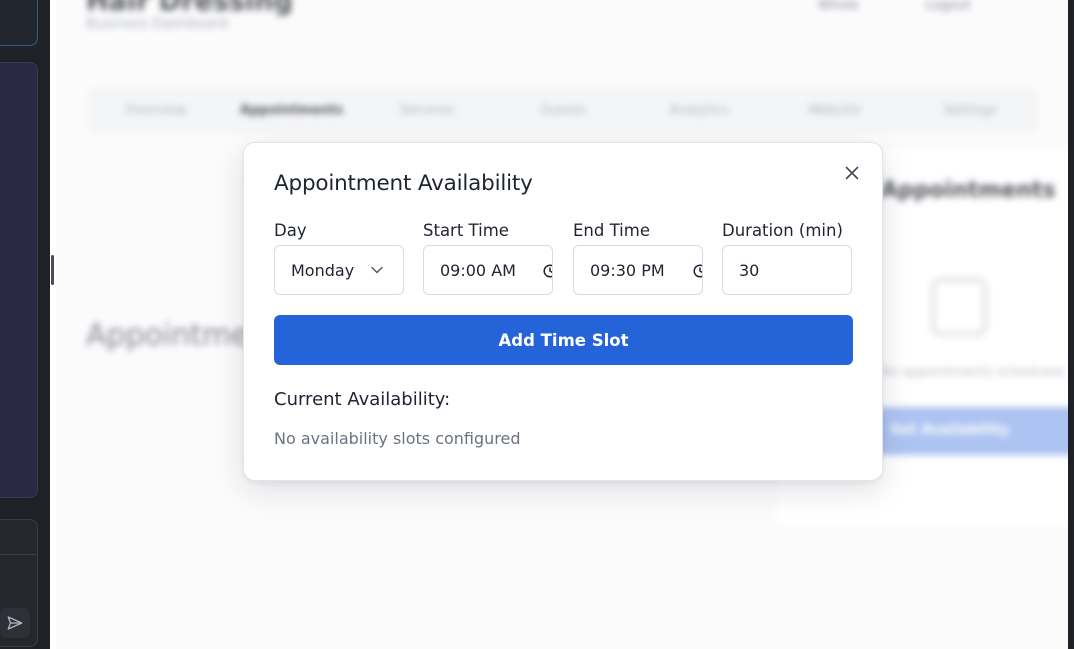 Image resolution: width=1074 pixels, height=649 pixels. Describe the element at coordinates (1071, 324) in the screenshot. I see `right-edge` at that location.